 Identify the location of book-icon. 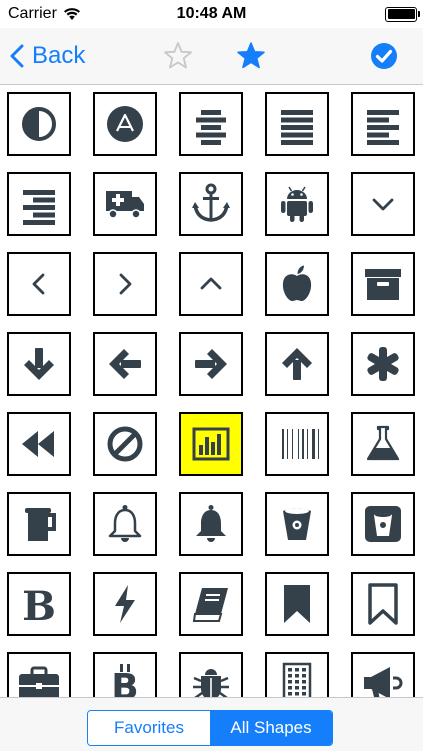
(210, 605).